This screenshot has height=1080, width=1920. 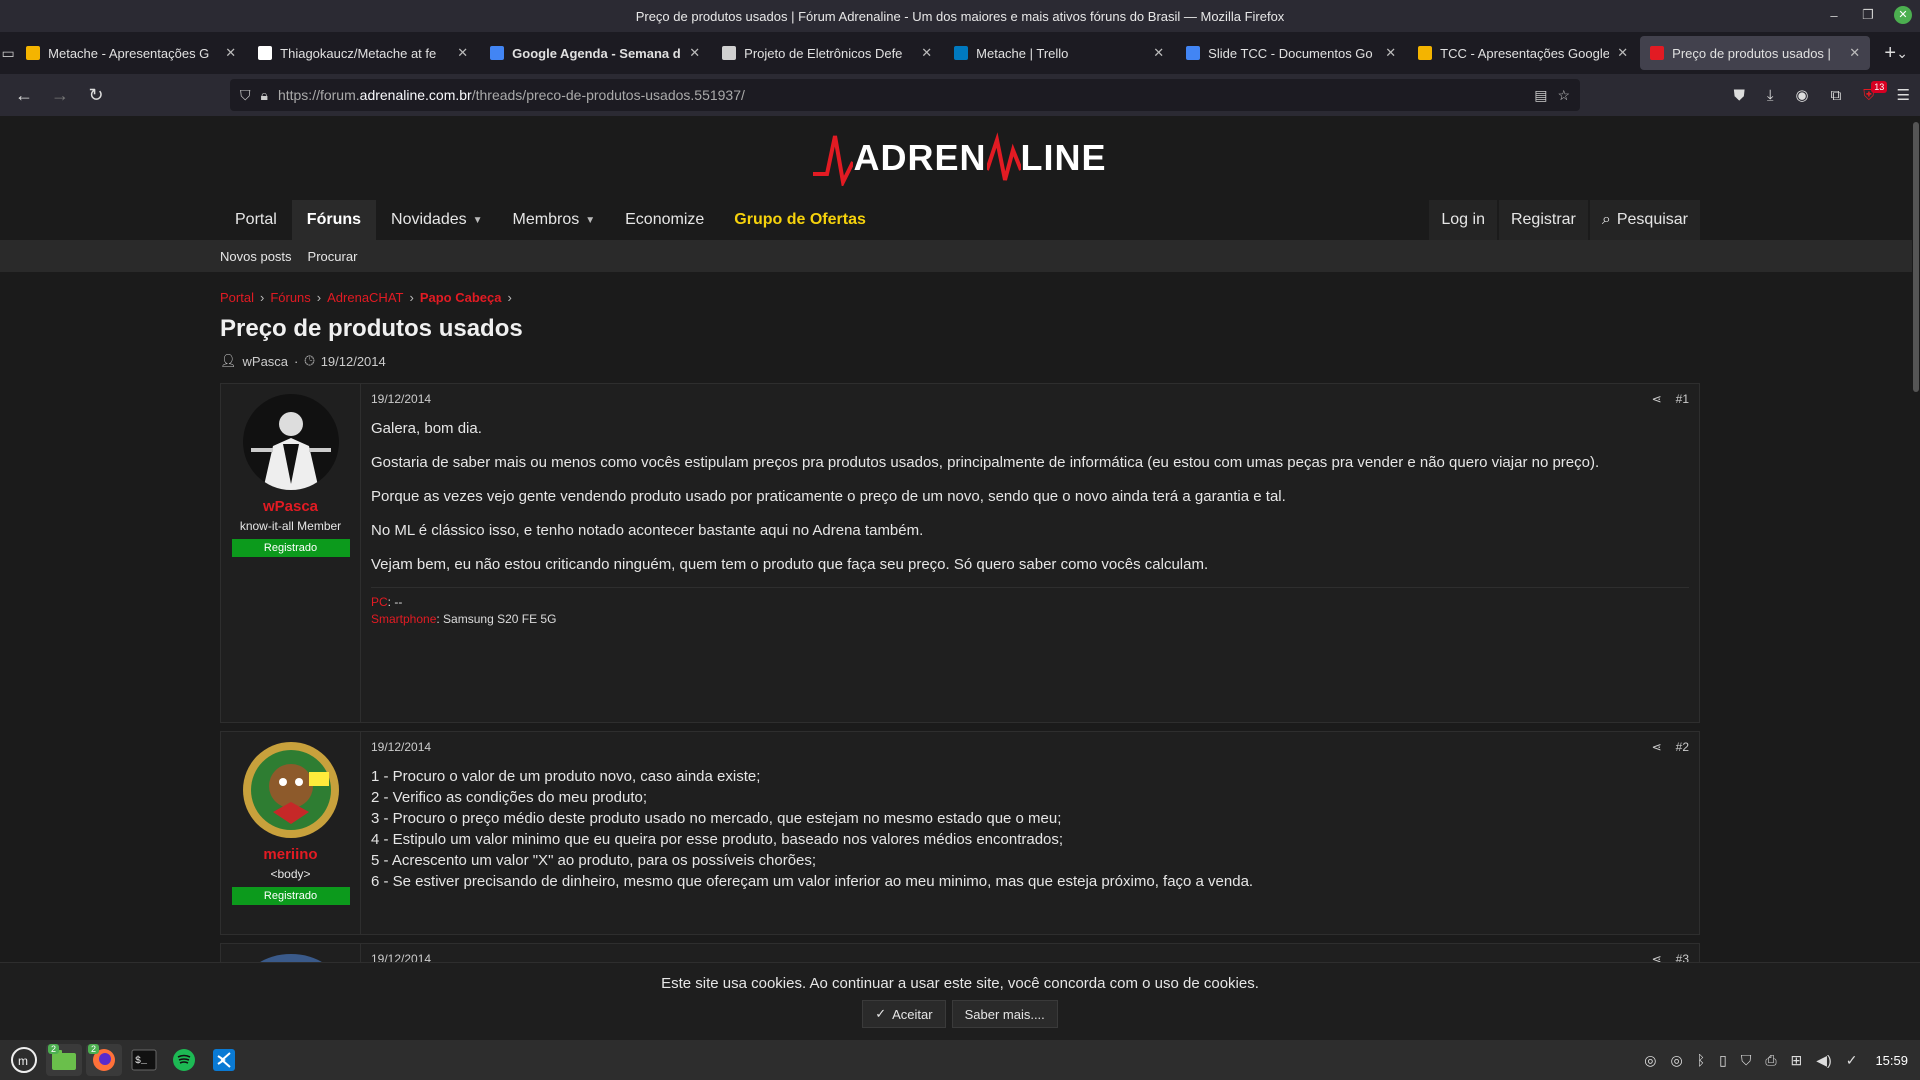 I want to click on firefox-app-icon: 2, so click(x=104, y=1060).